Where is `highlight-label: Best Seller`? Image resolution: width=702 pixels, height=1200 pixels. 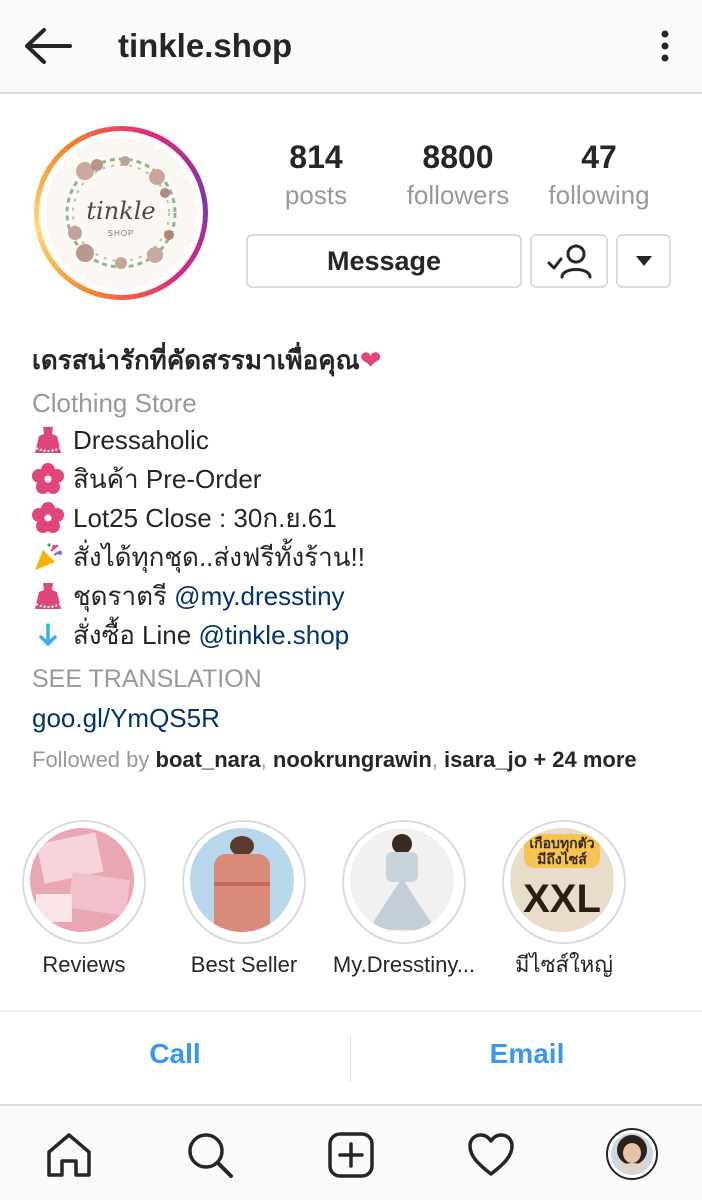 highlight-label: Best Seller is located at coordinates (244, 964).